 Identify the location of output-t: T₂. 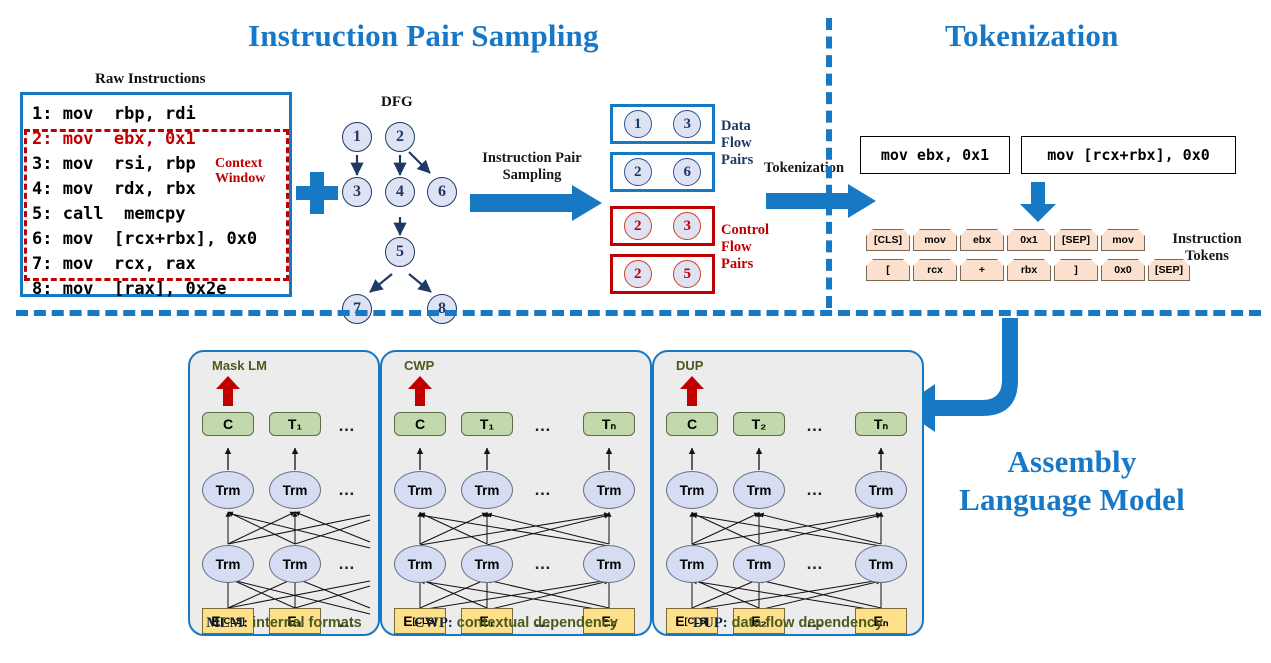
(759, 424).